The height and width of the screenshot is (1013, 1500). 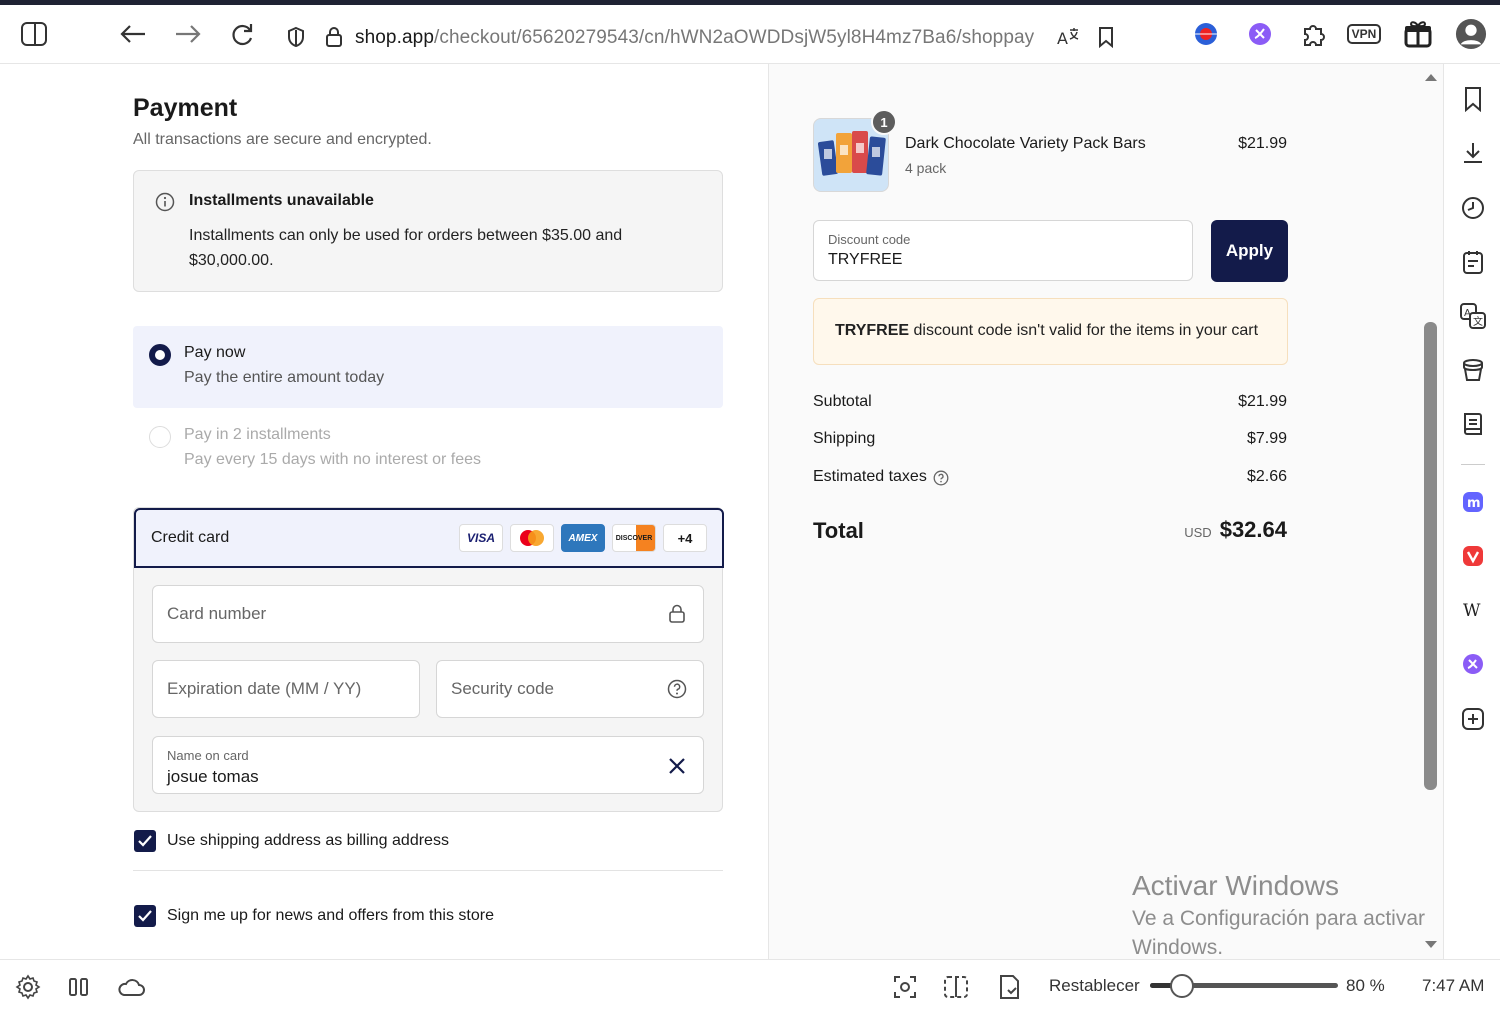 I want to click on zoom-level-readout: 80 %, so click(x=1365, y=985).